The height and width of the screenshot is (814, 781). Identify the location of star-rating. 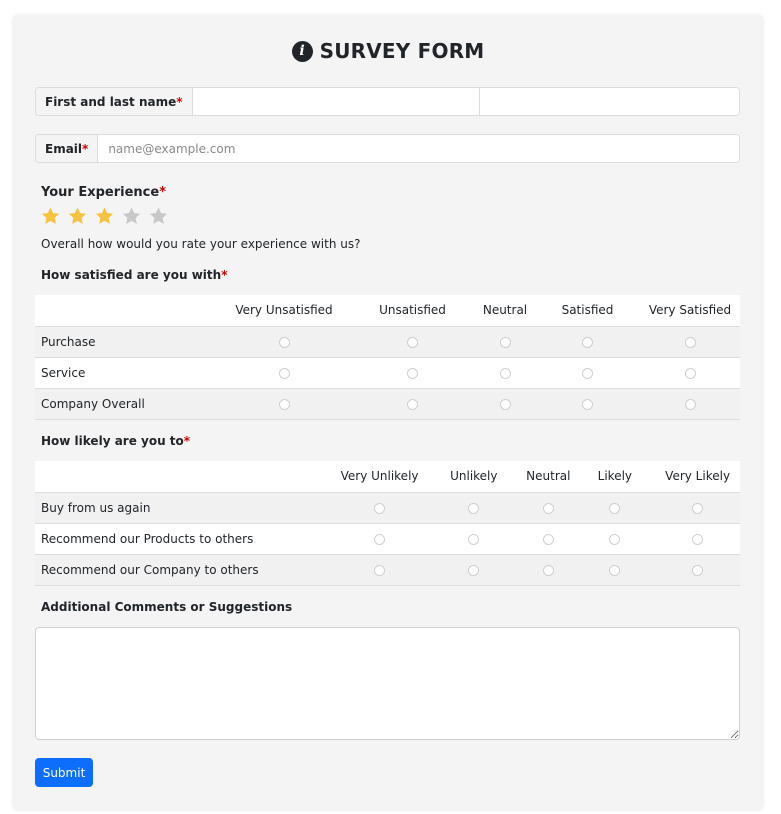
(104, 216).